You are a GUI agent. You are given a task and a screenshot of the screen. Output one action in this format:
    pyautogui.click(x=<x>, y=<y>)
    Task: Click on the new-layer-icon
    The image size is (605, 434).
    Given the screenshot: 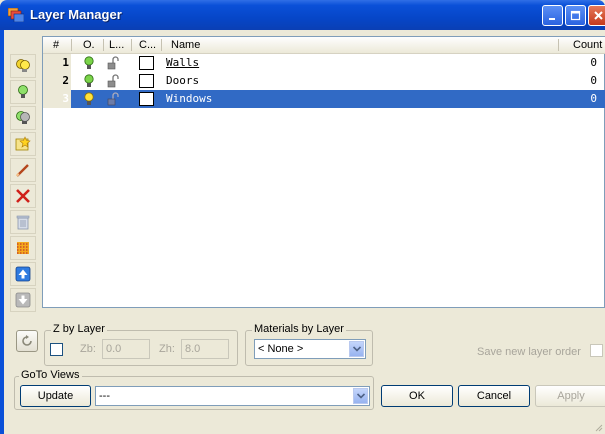 What is the action you would take?
    pyautogui.click(x=23, y=143)
    